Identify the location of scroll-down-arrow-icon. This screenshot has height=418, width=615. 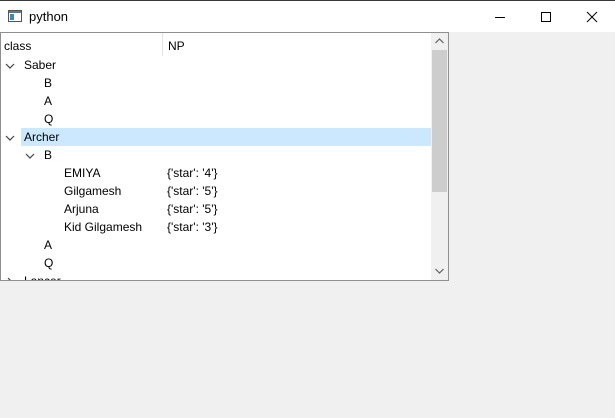
(439, 271).